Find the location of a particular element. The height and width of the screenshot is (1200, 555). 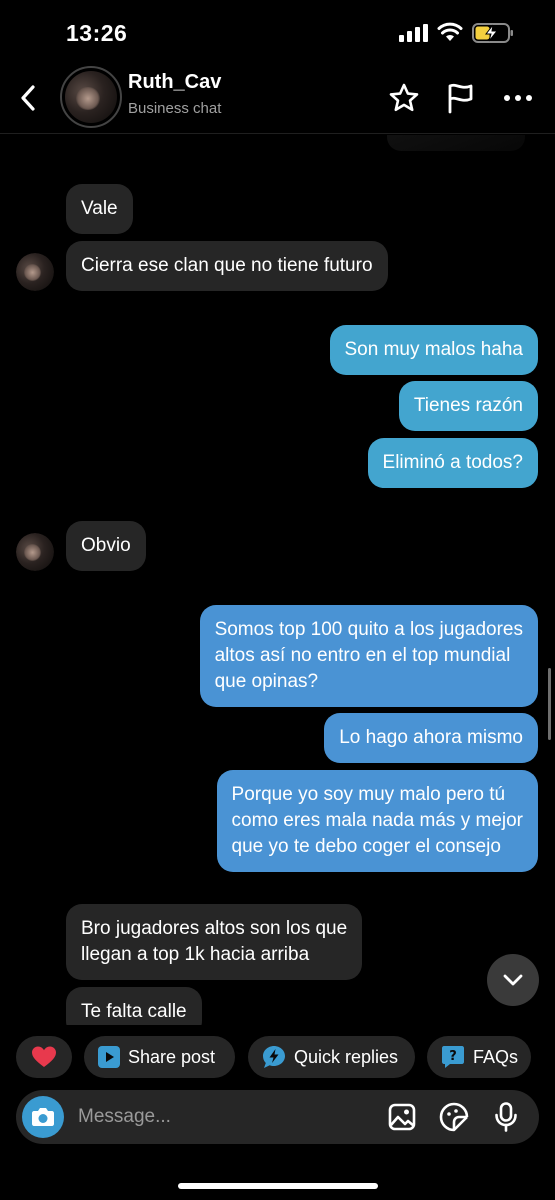

star-button is located at coordinates (404, 98).